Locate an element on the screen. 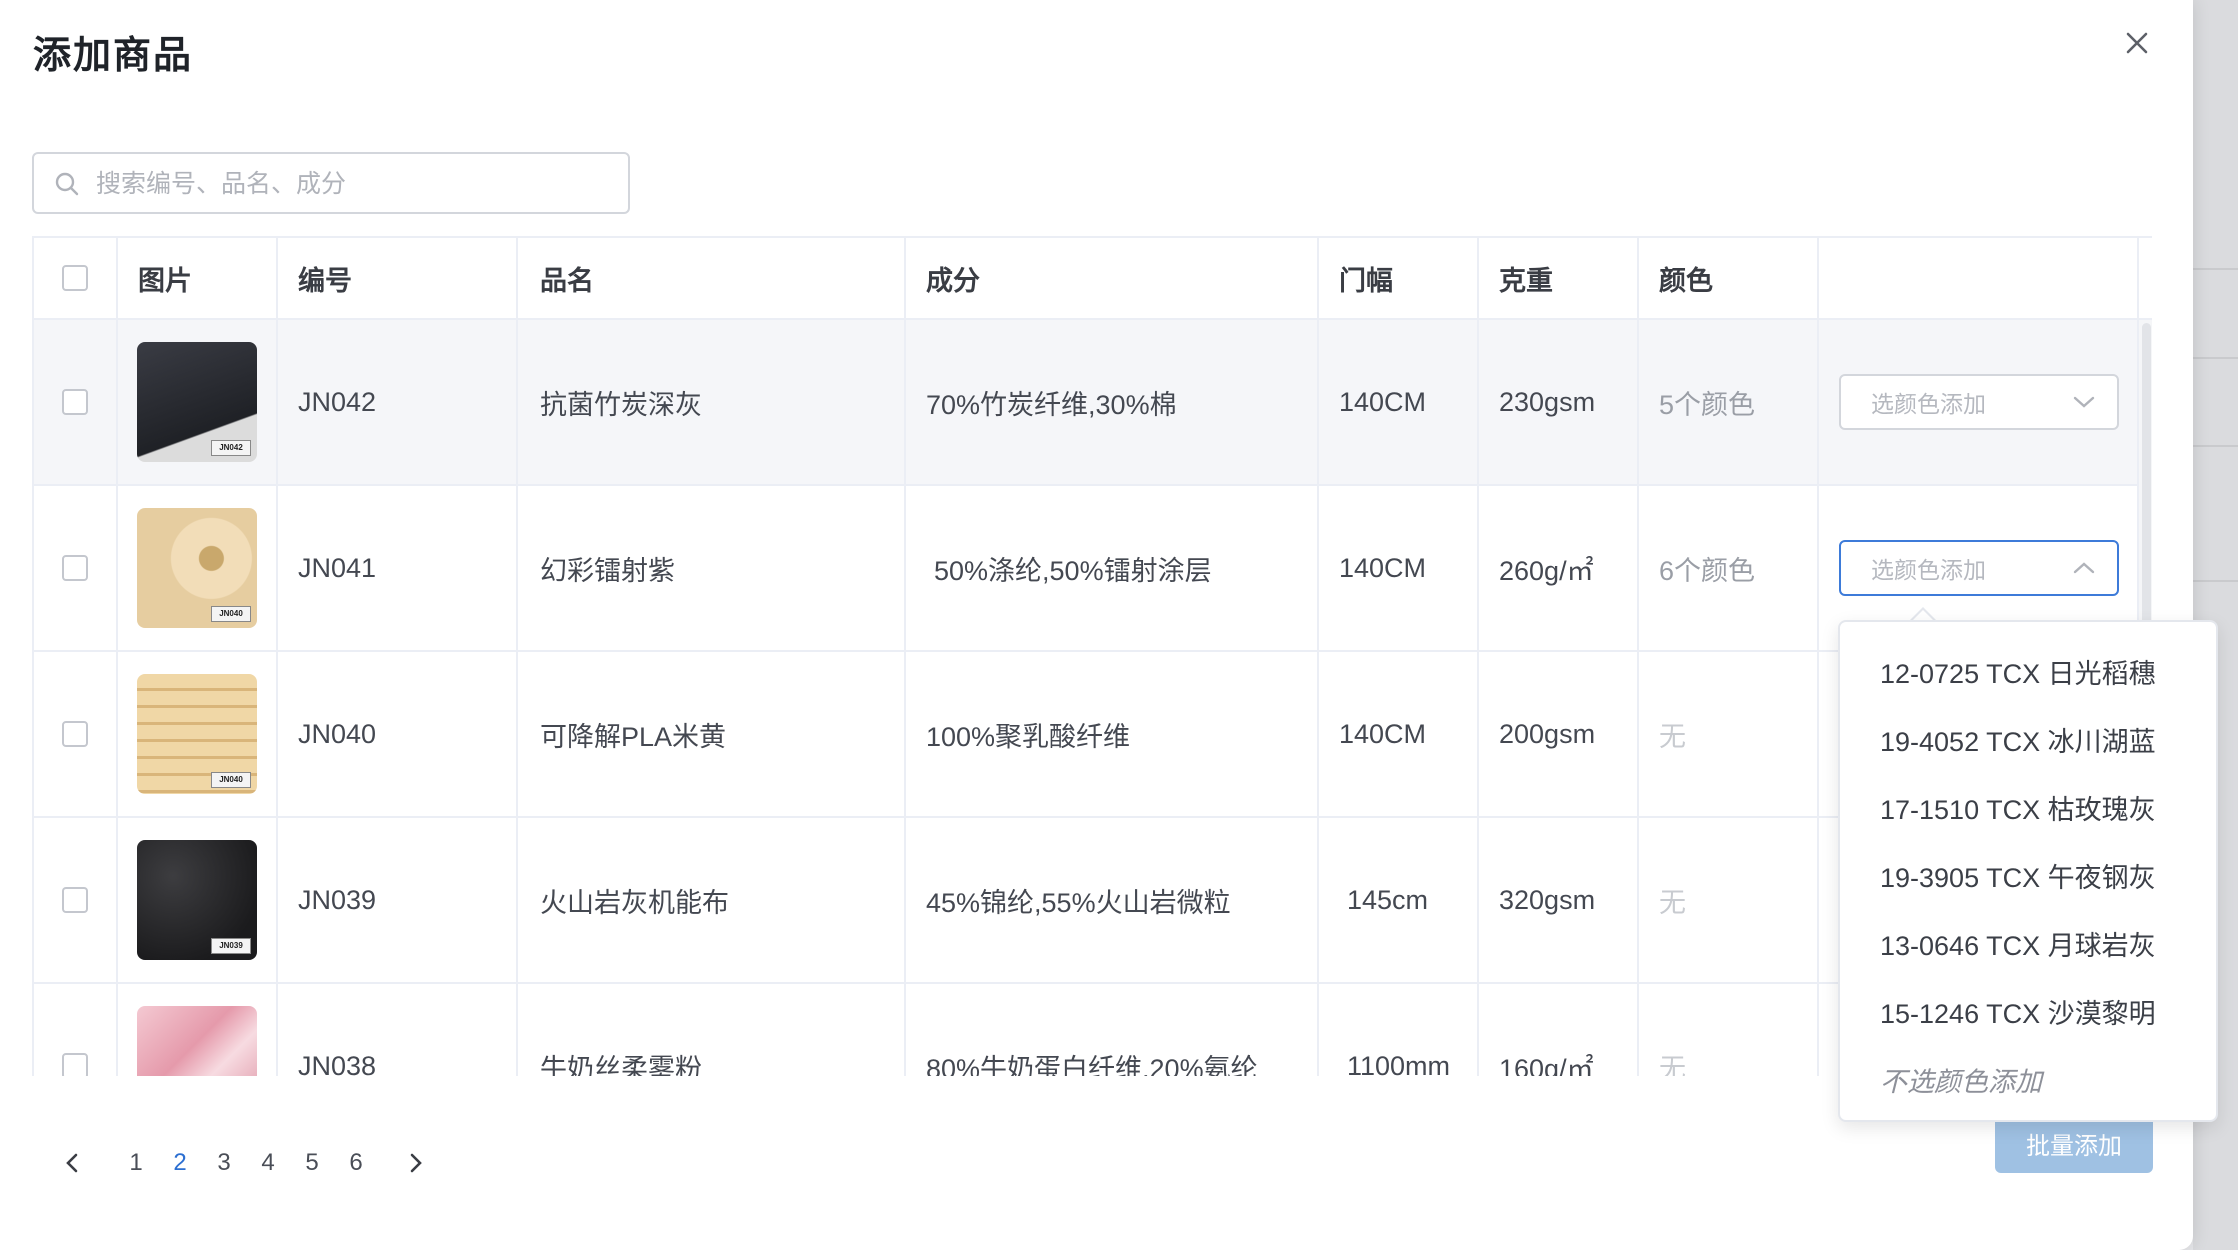 The image size is (2238, 1250). product-weight: 200gsm is located at coordinates (1559, 734).